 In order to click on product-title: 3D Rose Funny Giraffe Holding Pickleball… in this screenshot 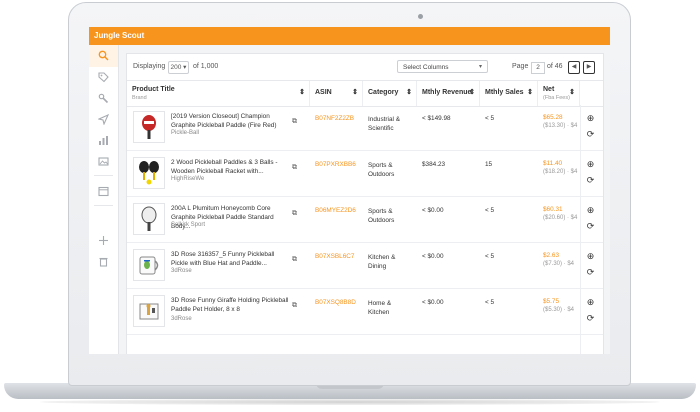, I will do `click(231, 305)`.